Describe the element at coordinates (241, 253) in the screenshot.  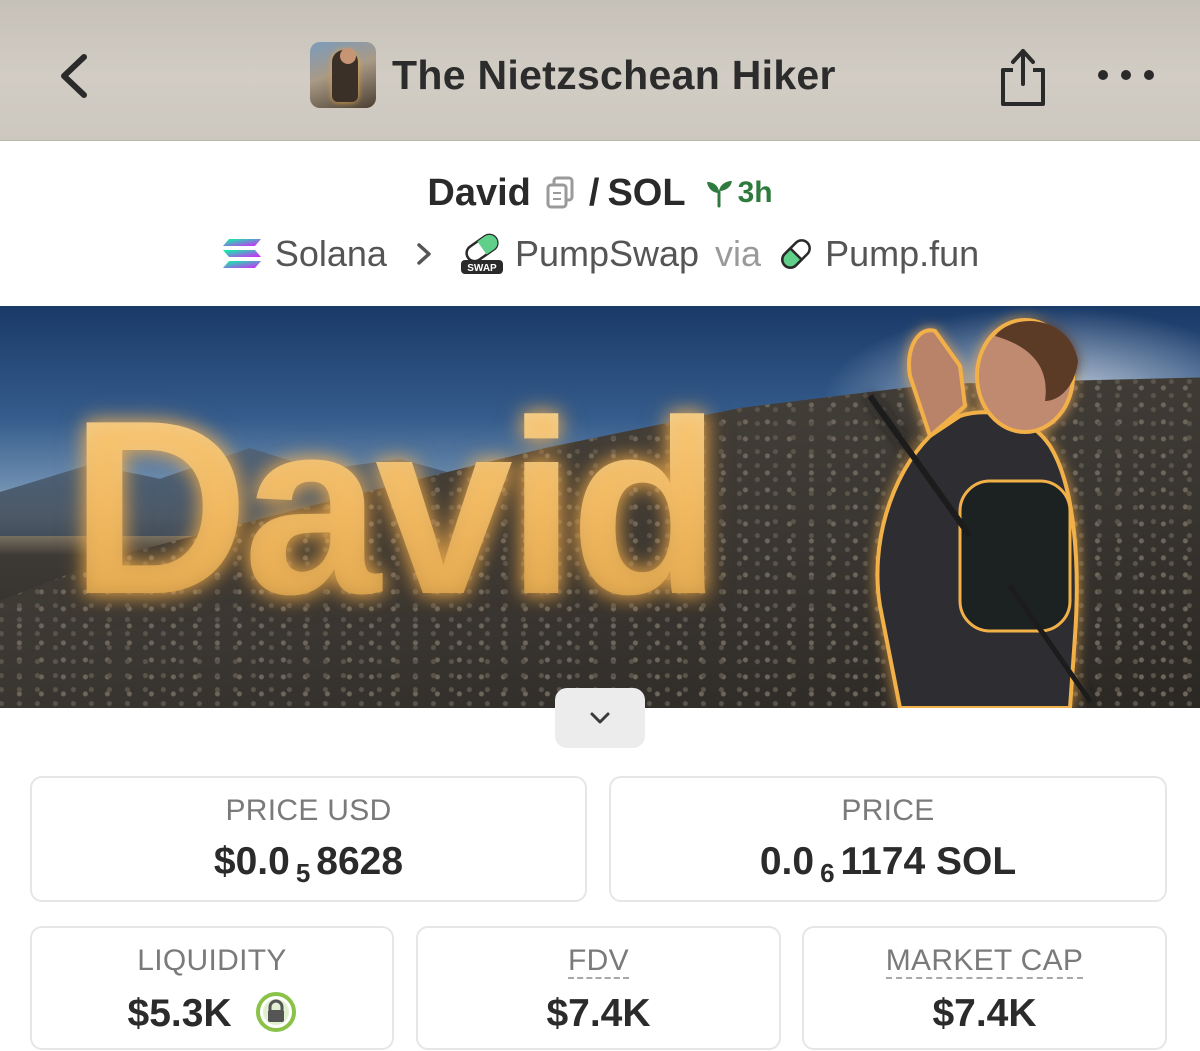
I see `solana-icon` at that location.